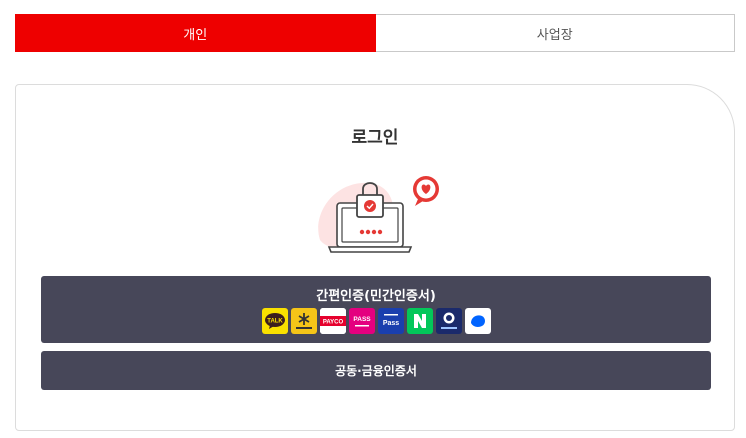  I want to click on tab-personal: 개인, so click(195, 33).